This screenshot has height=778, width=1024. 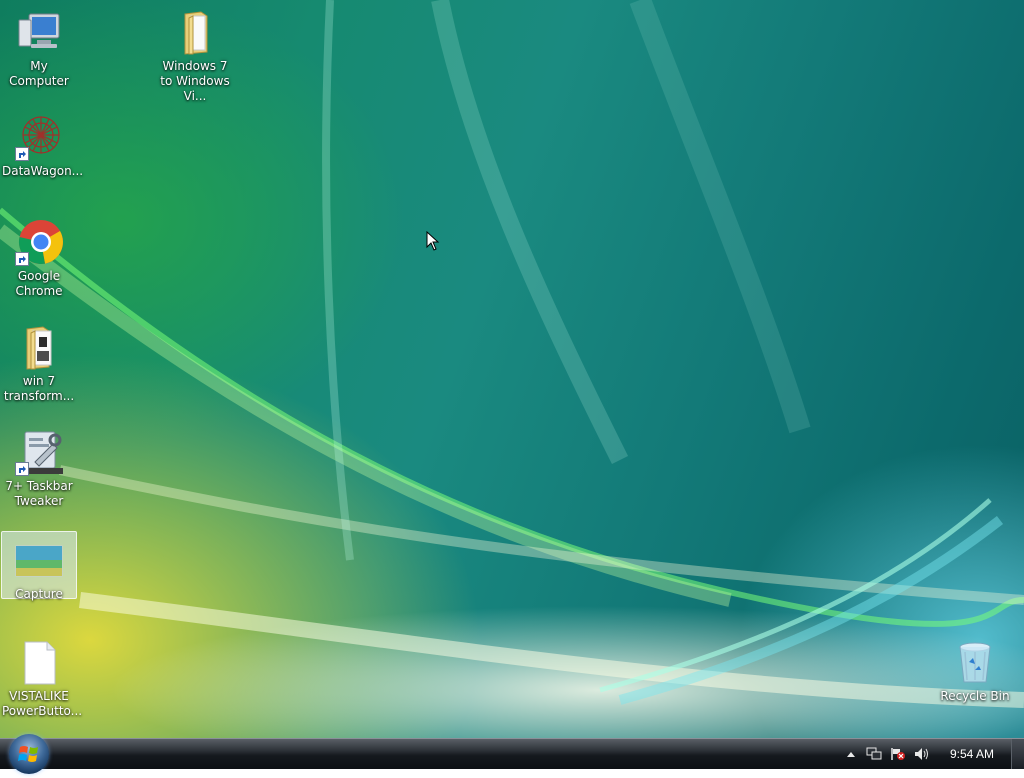 What do you see at coordinates (512, 754) in the screenshot?
I see `taskbar: 9:54 AM` at bounding box center [512, 754].